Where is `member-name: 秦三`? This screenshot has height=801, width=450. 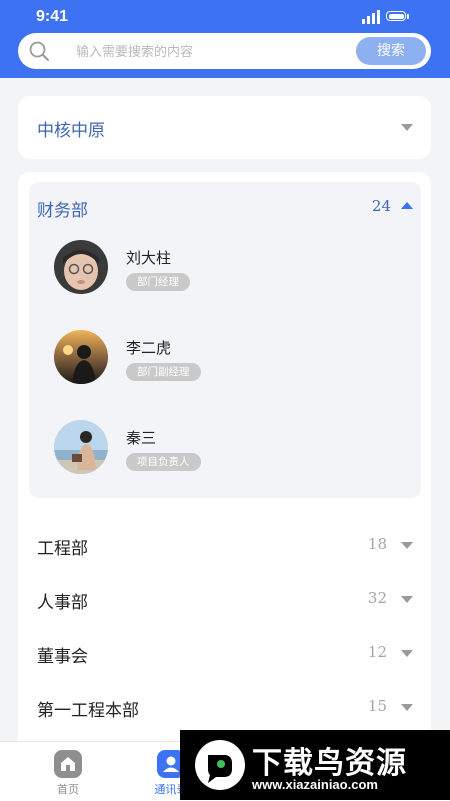
member-name: 秦三 is located at coordinates (141, 438).